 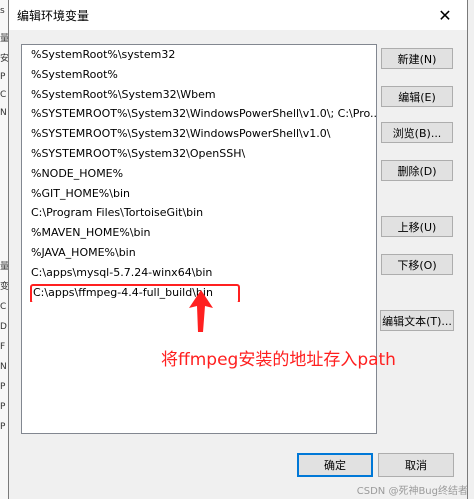 What do you see at coordinates (417, 58) in the screenshot?
I see `new-button: 新建(N)` at bounding box center [417, 58].